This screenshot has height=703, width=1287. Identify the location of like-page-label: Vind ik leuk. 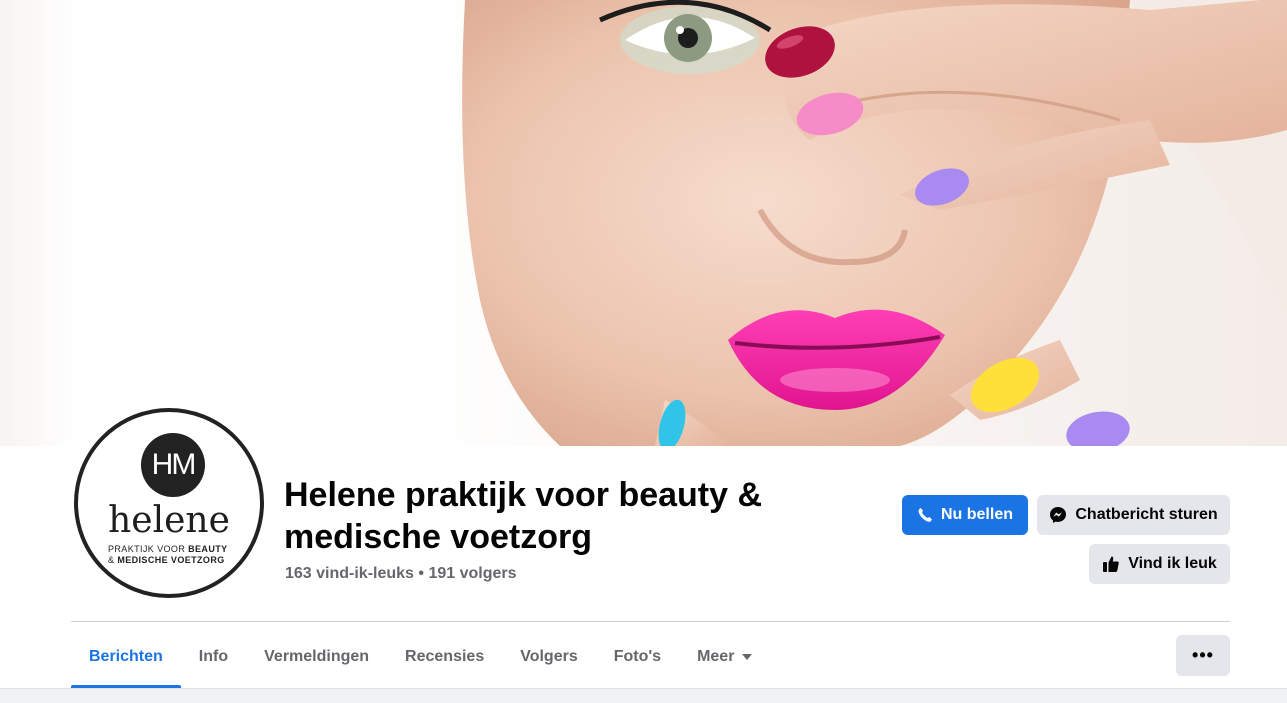
(1172, 563).